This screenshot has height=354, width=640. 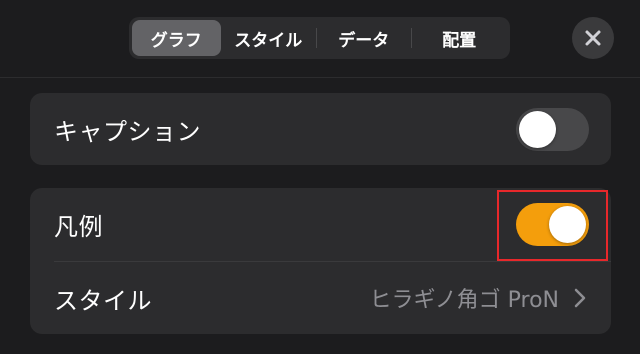 I want to click on chevron-right-icon, so click(x=580, y=298).